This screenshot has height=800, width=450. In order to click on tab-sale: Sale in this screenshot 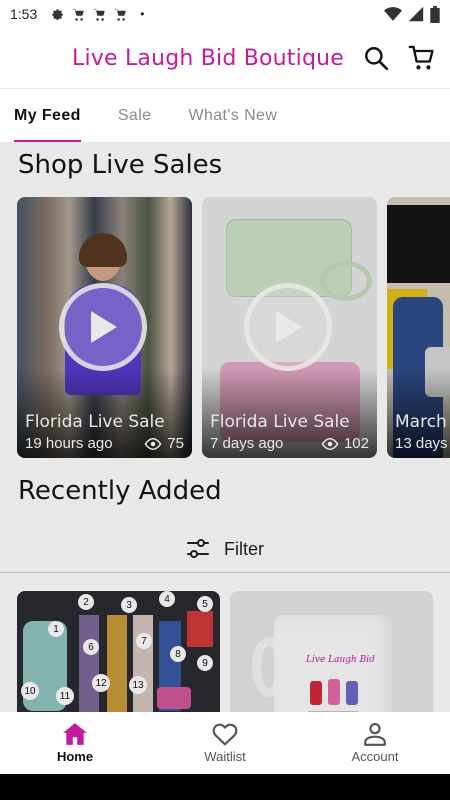, I will do `click(135, 116)`.